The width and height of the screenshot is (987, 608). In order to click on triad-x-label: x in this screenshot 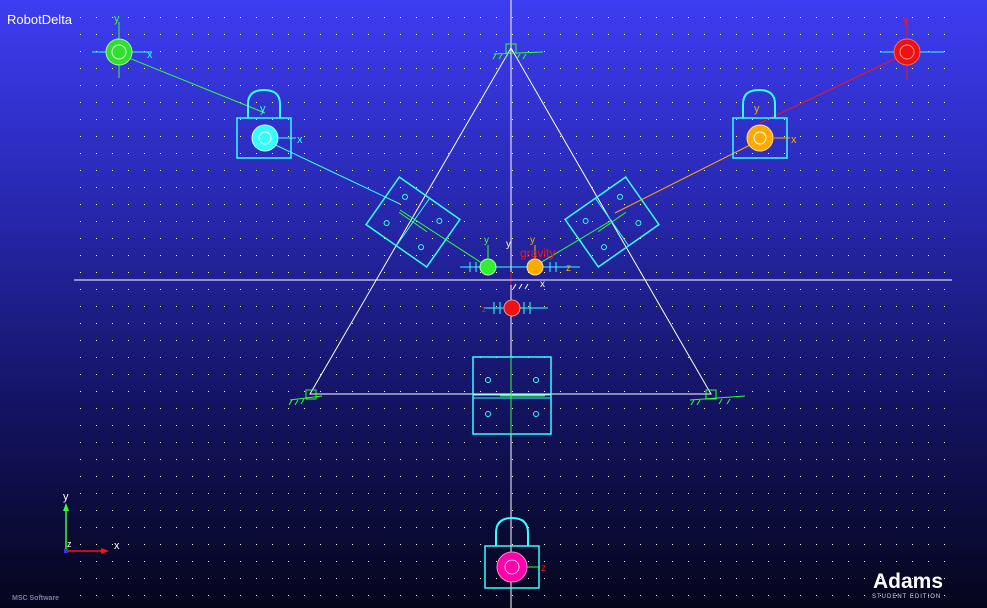, I will do `click(117, 546)`.